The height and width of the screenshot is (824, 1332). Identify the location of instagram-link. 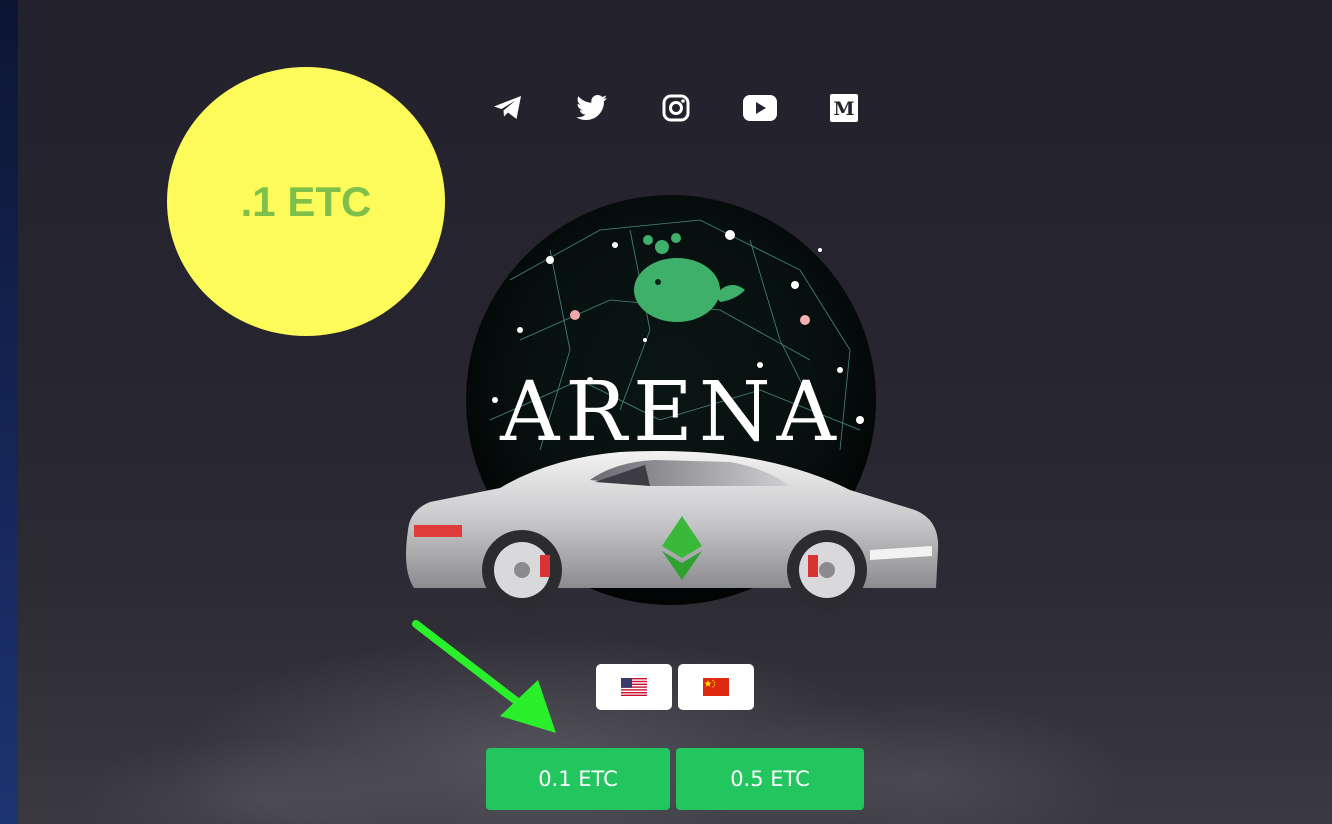
(676, 108).